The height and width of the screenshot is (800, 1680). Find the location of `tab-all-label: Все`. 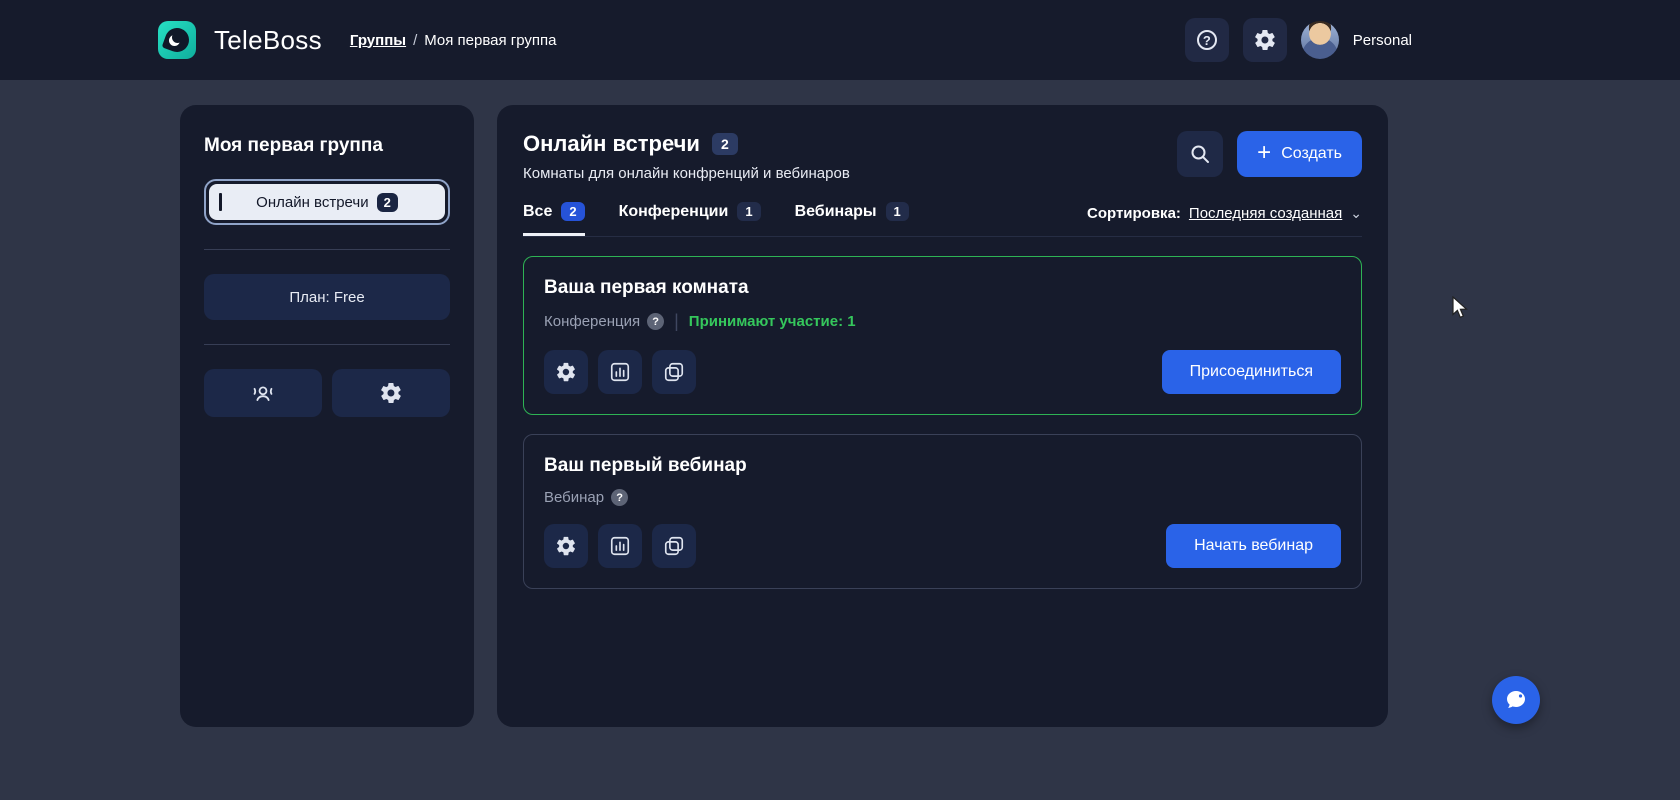

tab-all-label: Все is located at coordinates (538, 211).